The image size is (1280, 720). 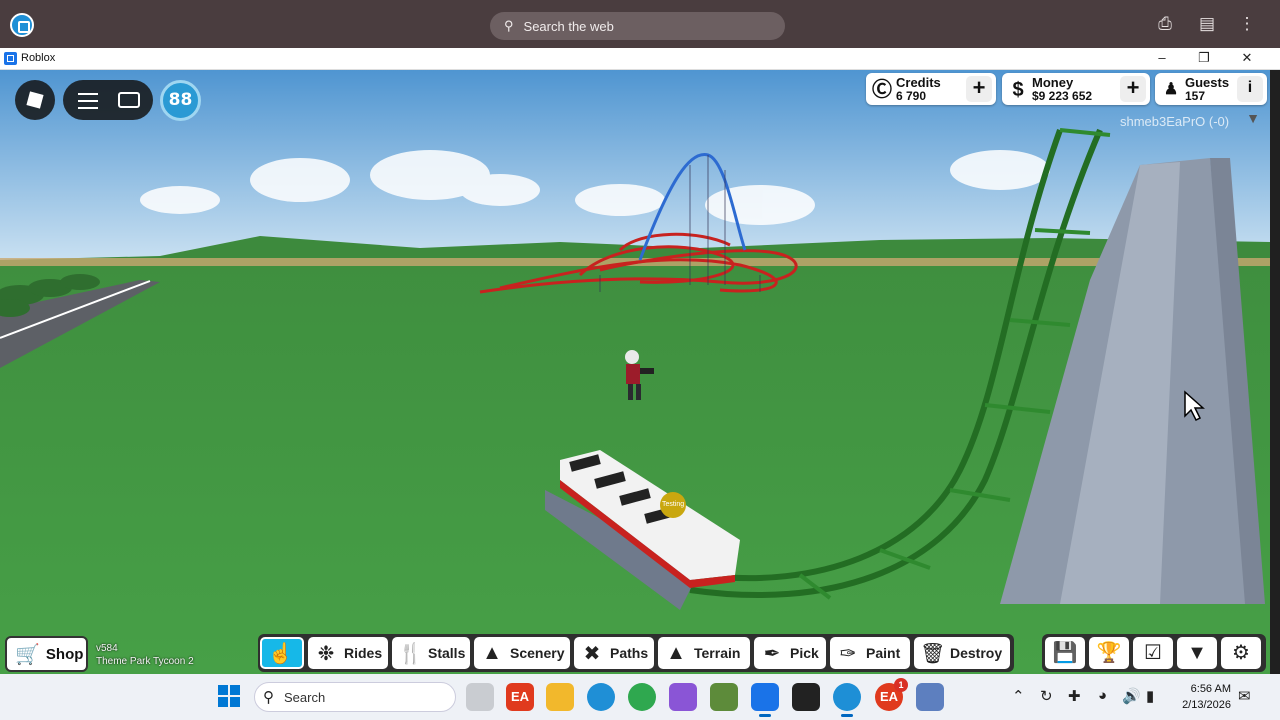 What do you see at coordinates (976, 653) in the screenshot?
I see `tool-destroy-label: Destroy` at bounding box center [976, 653].